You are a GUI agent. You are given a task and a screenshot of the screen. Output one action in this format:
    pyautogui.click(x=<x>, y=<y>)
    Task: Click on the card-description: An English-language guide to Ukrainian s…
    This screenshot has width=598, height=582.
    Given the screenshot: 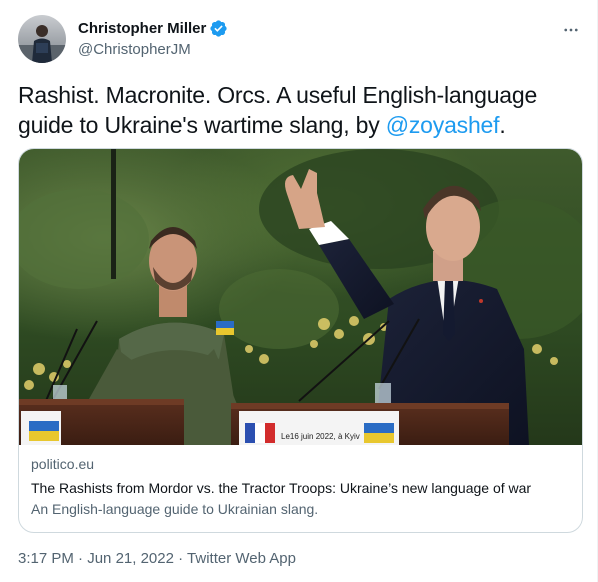 What is the action you would take?
    pyautogui.click(x=175, y=509)
    